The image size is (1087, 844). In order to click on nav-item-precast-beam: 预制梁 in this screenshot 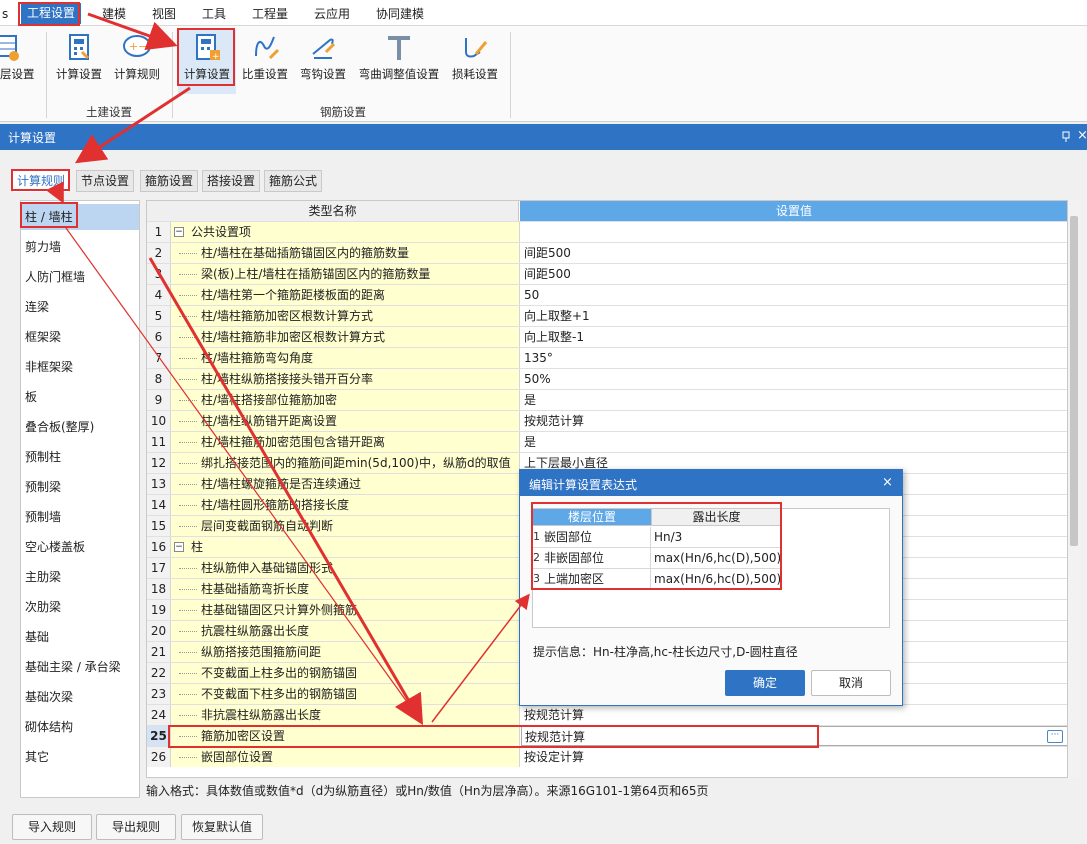, I will do `click(80, 487)`.